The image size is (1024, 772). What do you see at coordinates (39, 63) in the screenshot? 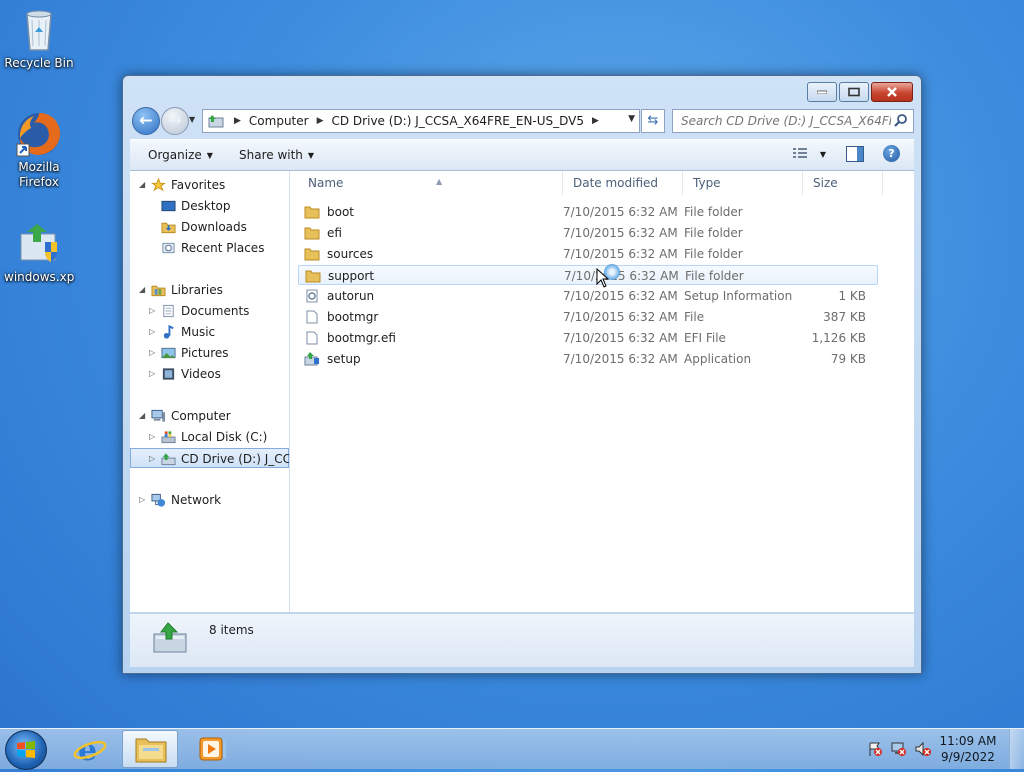
I see `desktop-icon-label: Recycle Bin` at bounding box center [39, 63].